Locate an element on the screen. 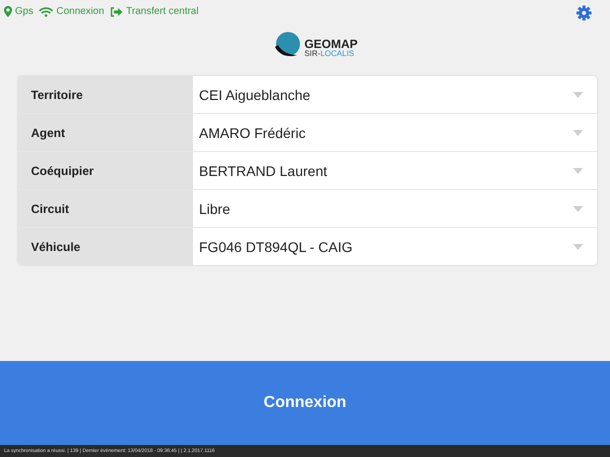 The width and height of the screenshot is (610, 457). select-field: CEI Aigueblanche is located at coordinates (395, 94).